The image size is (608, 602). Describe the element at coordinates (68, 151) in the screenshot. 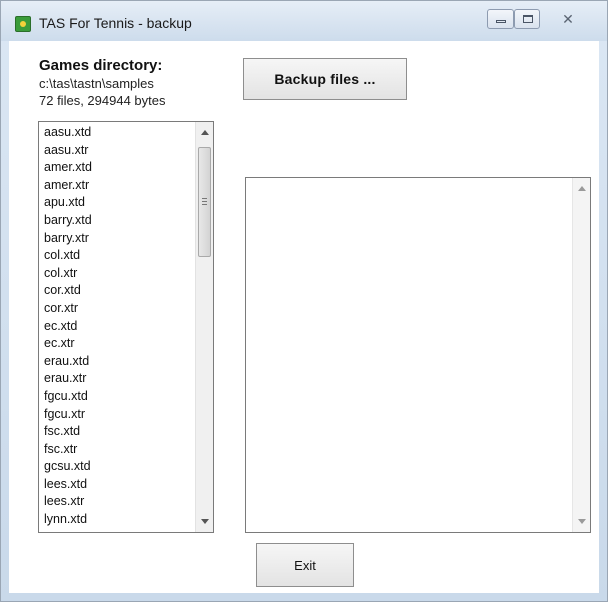

I see `file-list-item: aasu.xtr` at that location.